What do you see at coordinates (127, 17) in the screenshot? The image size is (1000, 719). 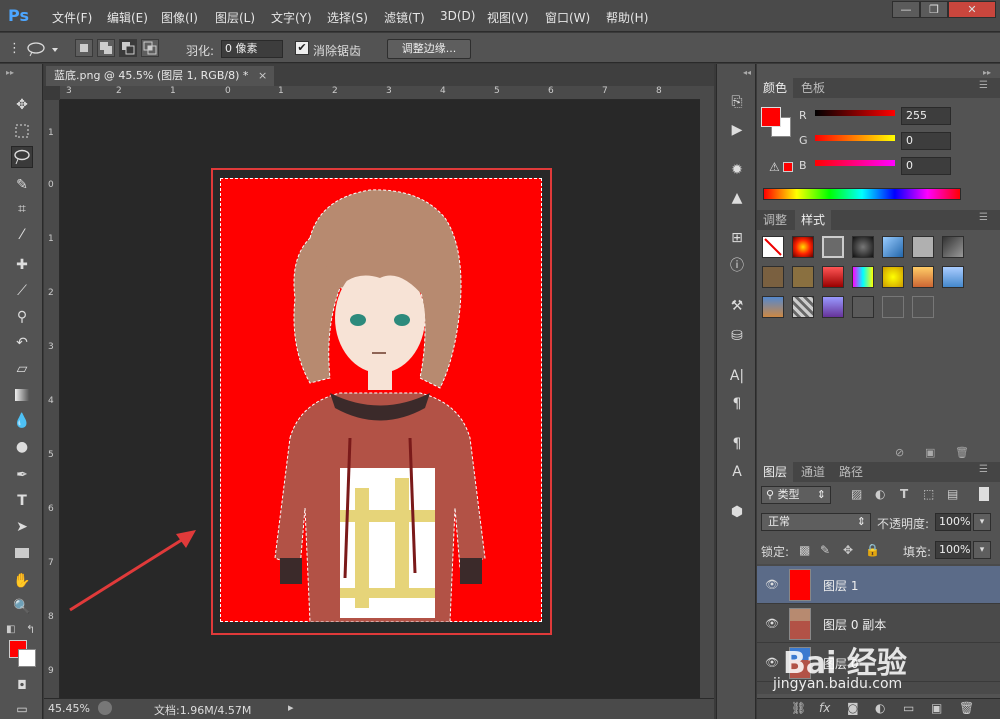 I see `menu-edit: 编辑(E)` at bounding box center [127, 17].